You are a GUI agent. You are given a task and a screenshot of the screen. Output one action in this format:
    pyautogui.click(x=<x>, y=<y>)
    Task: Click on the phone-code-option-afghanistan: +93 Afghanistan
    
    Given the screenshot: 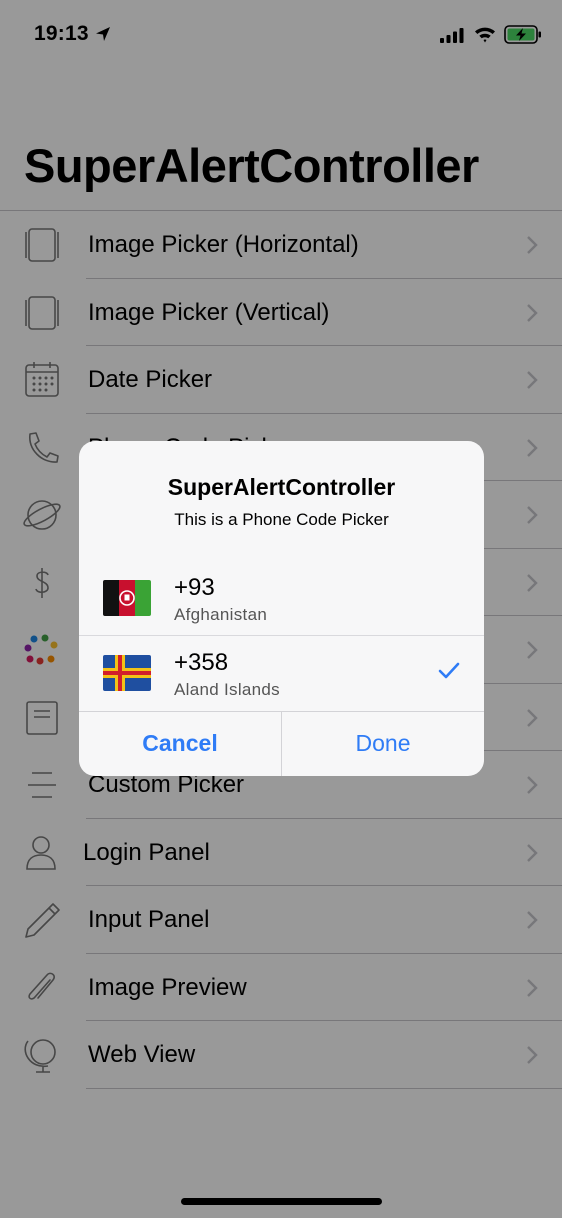 What is the action you would take?
    pyautogui.click(x=281, y=598)
    